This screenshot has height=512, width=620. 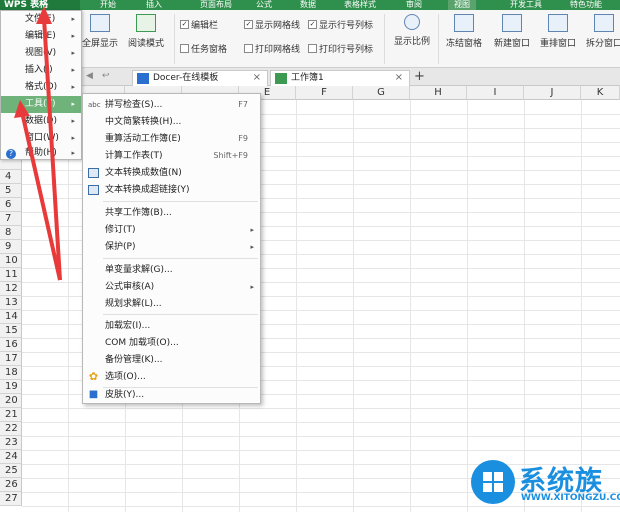 What do you see at coordinates (11, 443) in the screenshot?
I see `row-header: 23` at bounding box center [11, 443].